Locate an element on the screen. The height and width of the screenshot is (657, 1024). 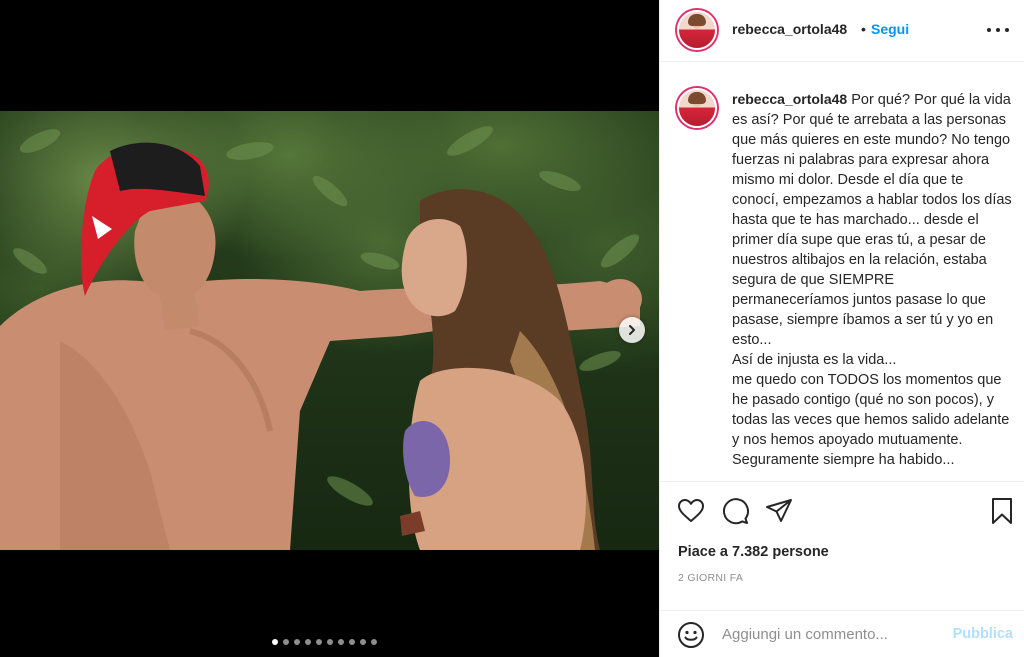
likes-number: 7.382 is located at coordinates (750, 552).